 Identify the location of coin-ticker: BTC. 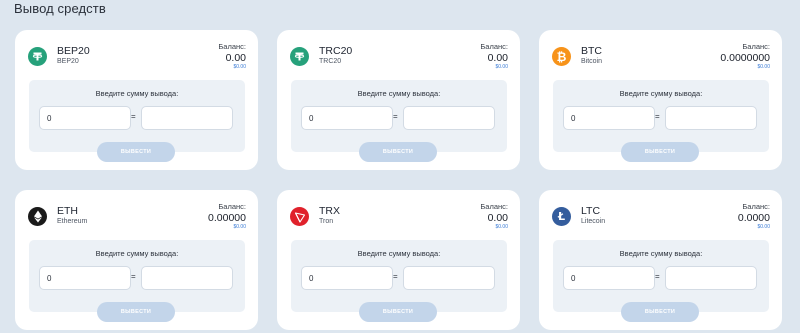
(591, 51).